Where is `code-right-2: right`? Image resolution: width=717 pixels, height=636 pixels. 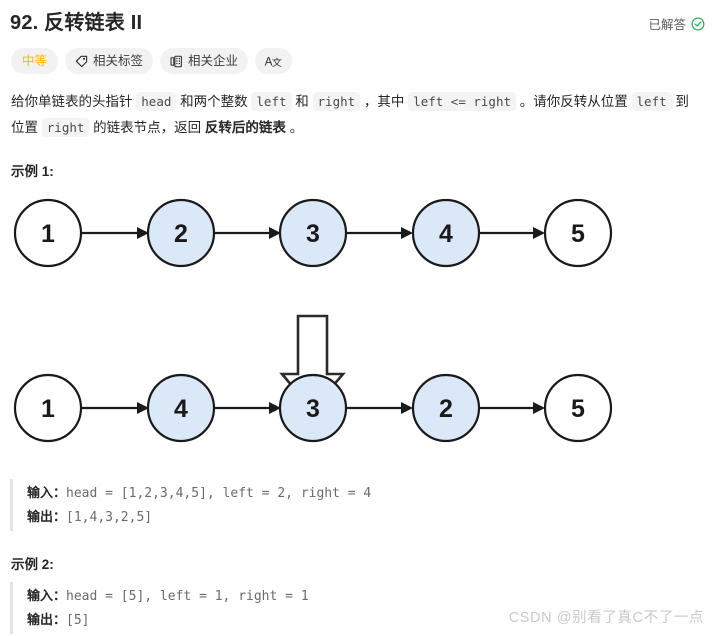 code-right-2: right is located at coordinates (65, 127).